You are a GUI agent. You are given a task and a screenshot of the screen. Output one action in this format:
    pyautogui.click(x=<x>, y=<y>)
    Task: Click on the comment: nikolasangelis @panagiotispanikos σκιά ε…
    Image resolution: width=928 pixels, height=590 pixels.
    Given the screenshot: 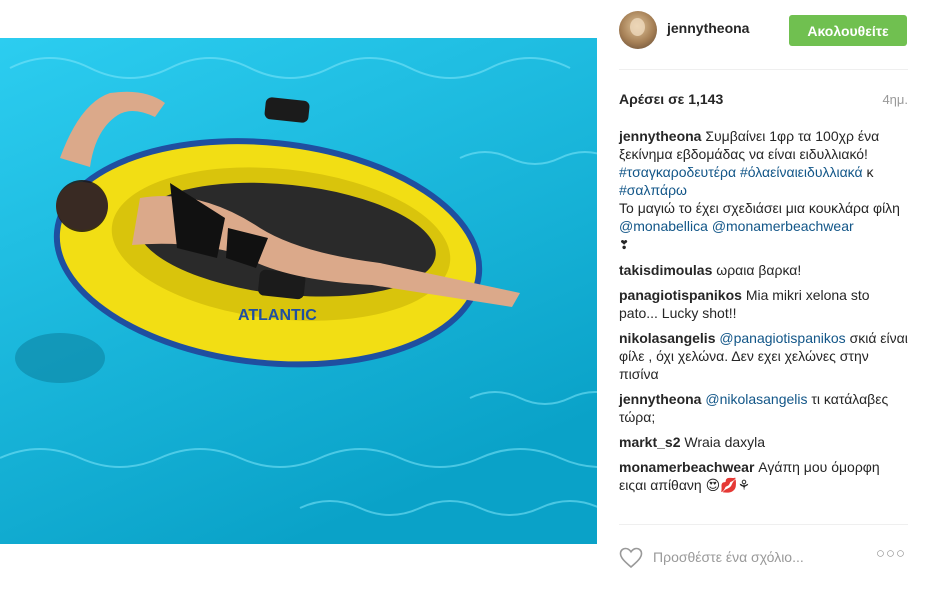 What is the action you would take?
    pyautogui.click(x=763, y=356)
    